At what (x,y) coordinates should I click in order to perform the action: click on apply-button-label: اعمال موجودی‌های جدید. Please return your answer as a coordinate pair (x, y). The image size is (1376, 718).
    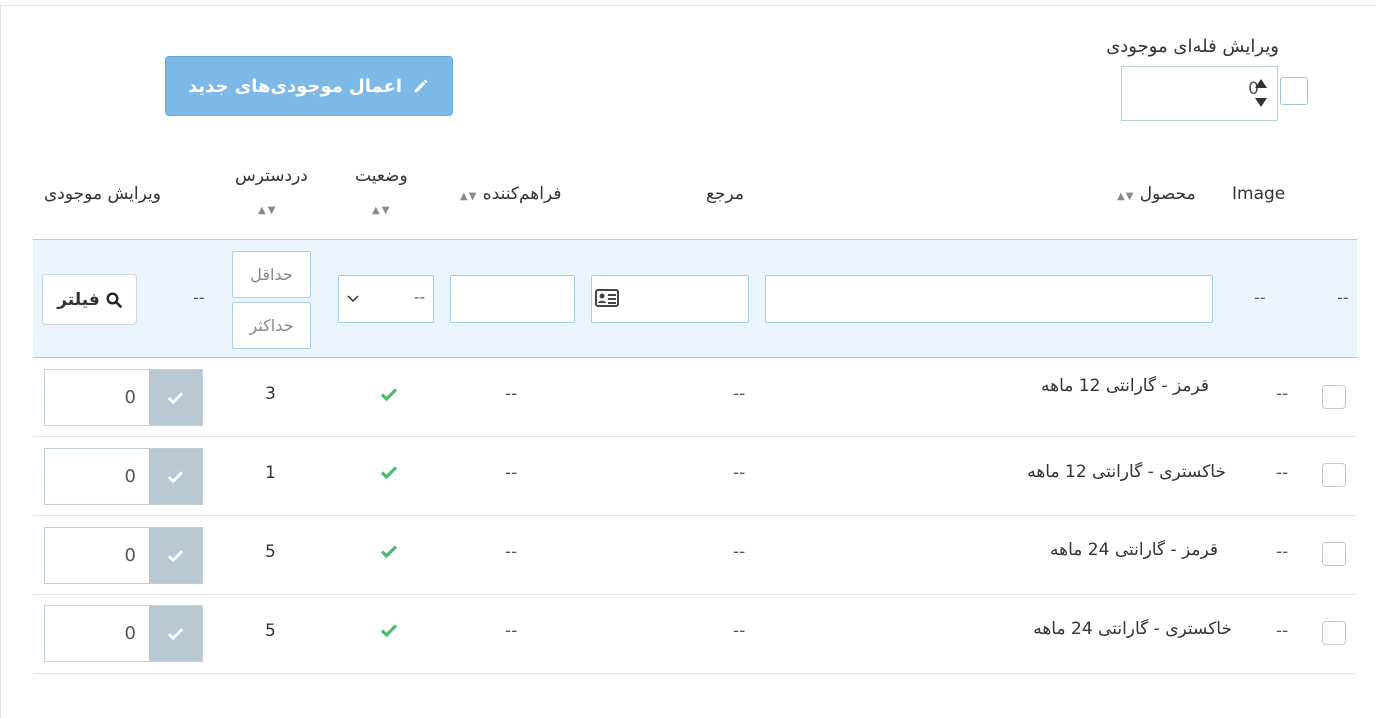
    Looking at the image, I should click on (295, 86).